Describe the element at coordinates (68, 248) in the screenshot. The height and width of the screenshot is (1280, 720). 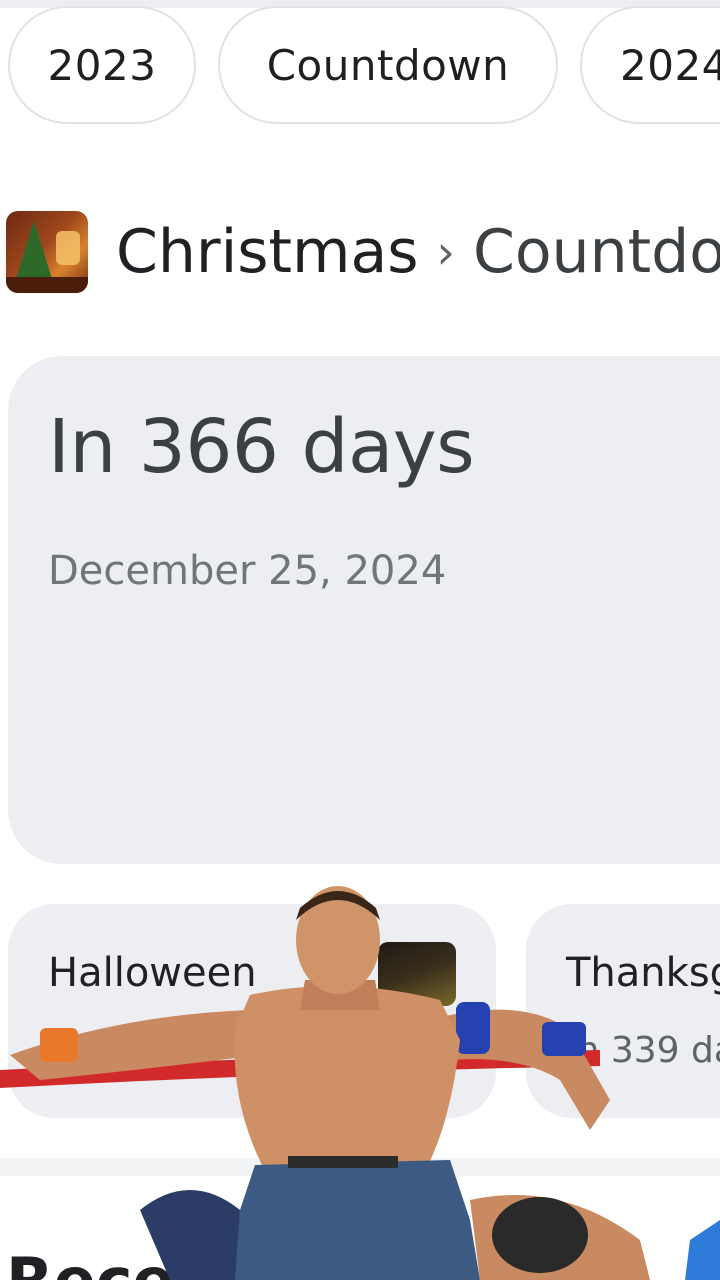
I see `fireplace-glow` at that location.